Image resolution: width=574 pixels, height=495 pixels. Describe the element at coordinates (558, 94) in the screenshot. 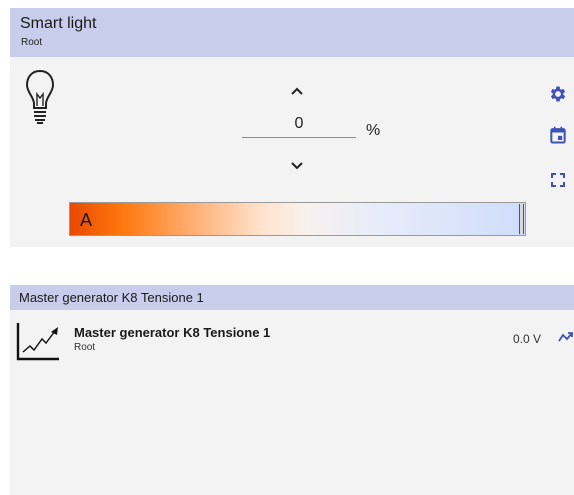

I see `gear-icon` at that location.